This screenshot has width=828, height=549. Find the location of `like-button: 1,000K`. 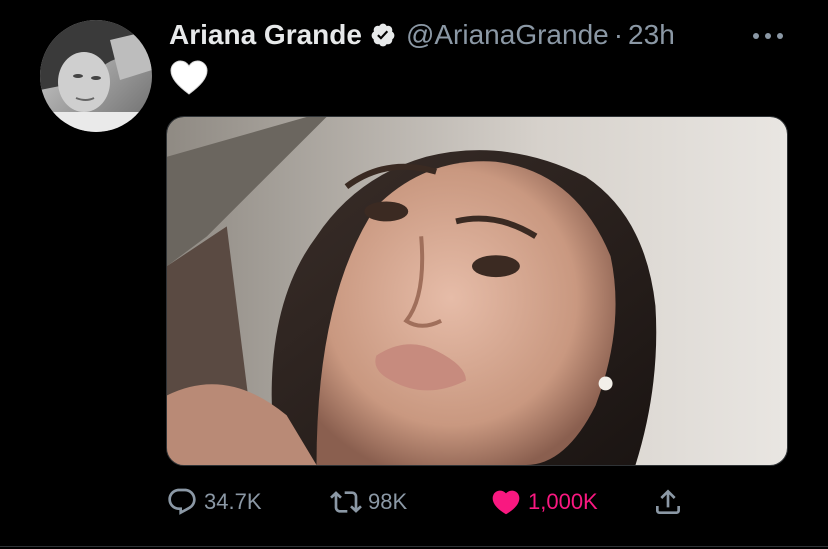

like-button: 1,000K is located at coordinates (544, 502).